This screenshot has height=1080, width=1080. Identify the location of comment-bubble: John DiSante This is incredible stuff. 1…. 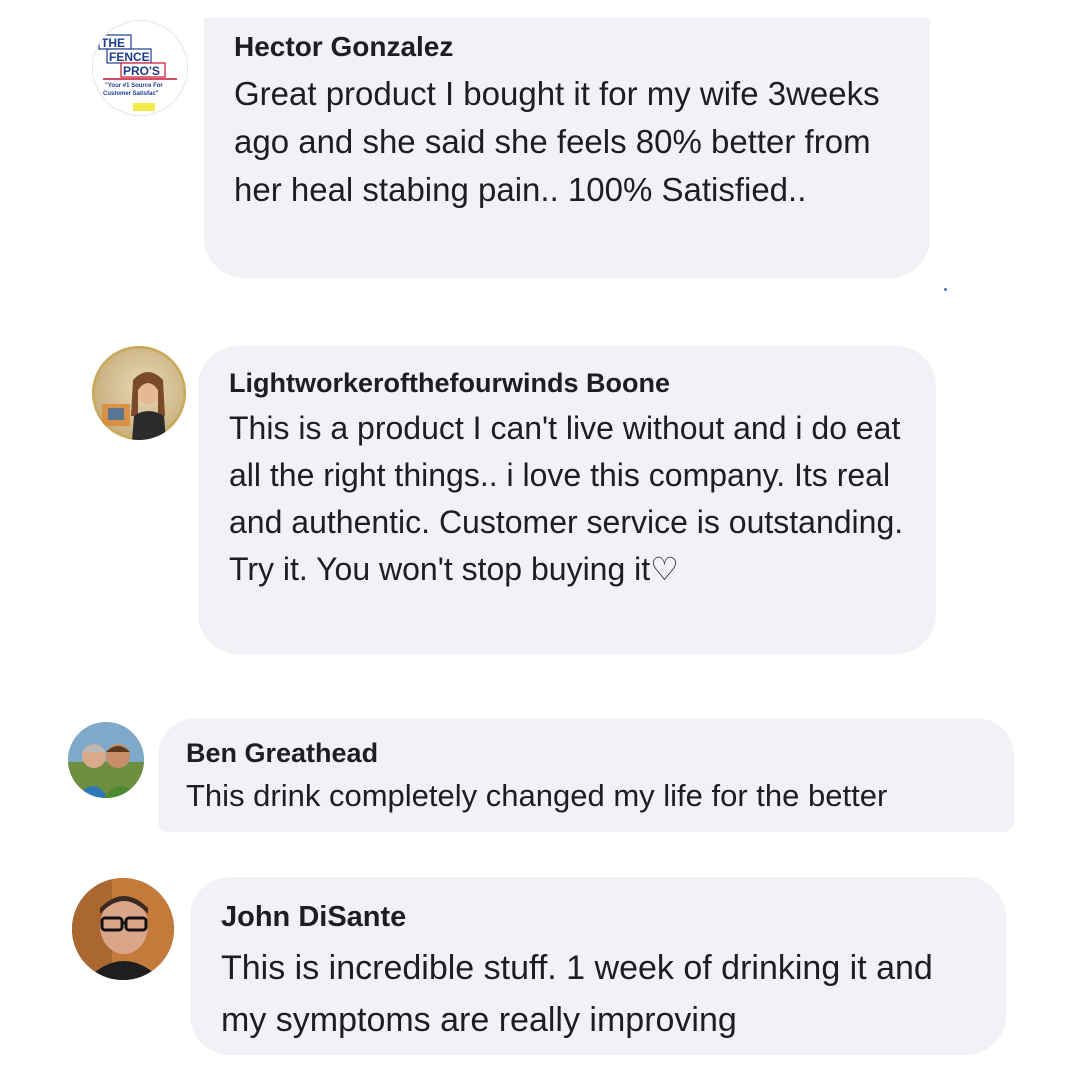
(598, 966).